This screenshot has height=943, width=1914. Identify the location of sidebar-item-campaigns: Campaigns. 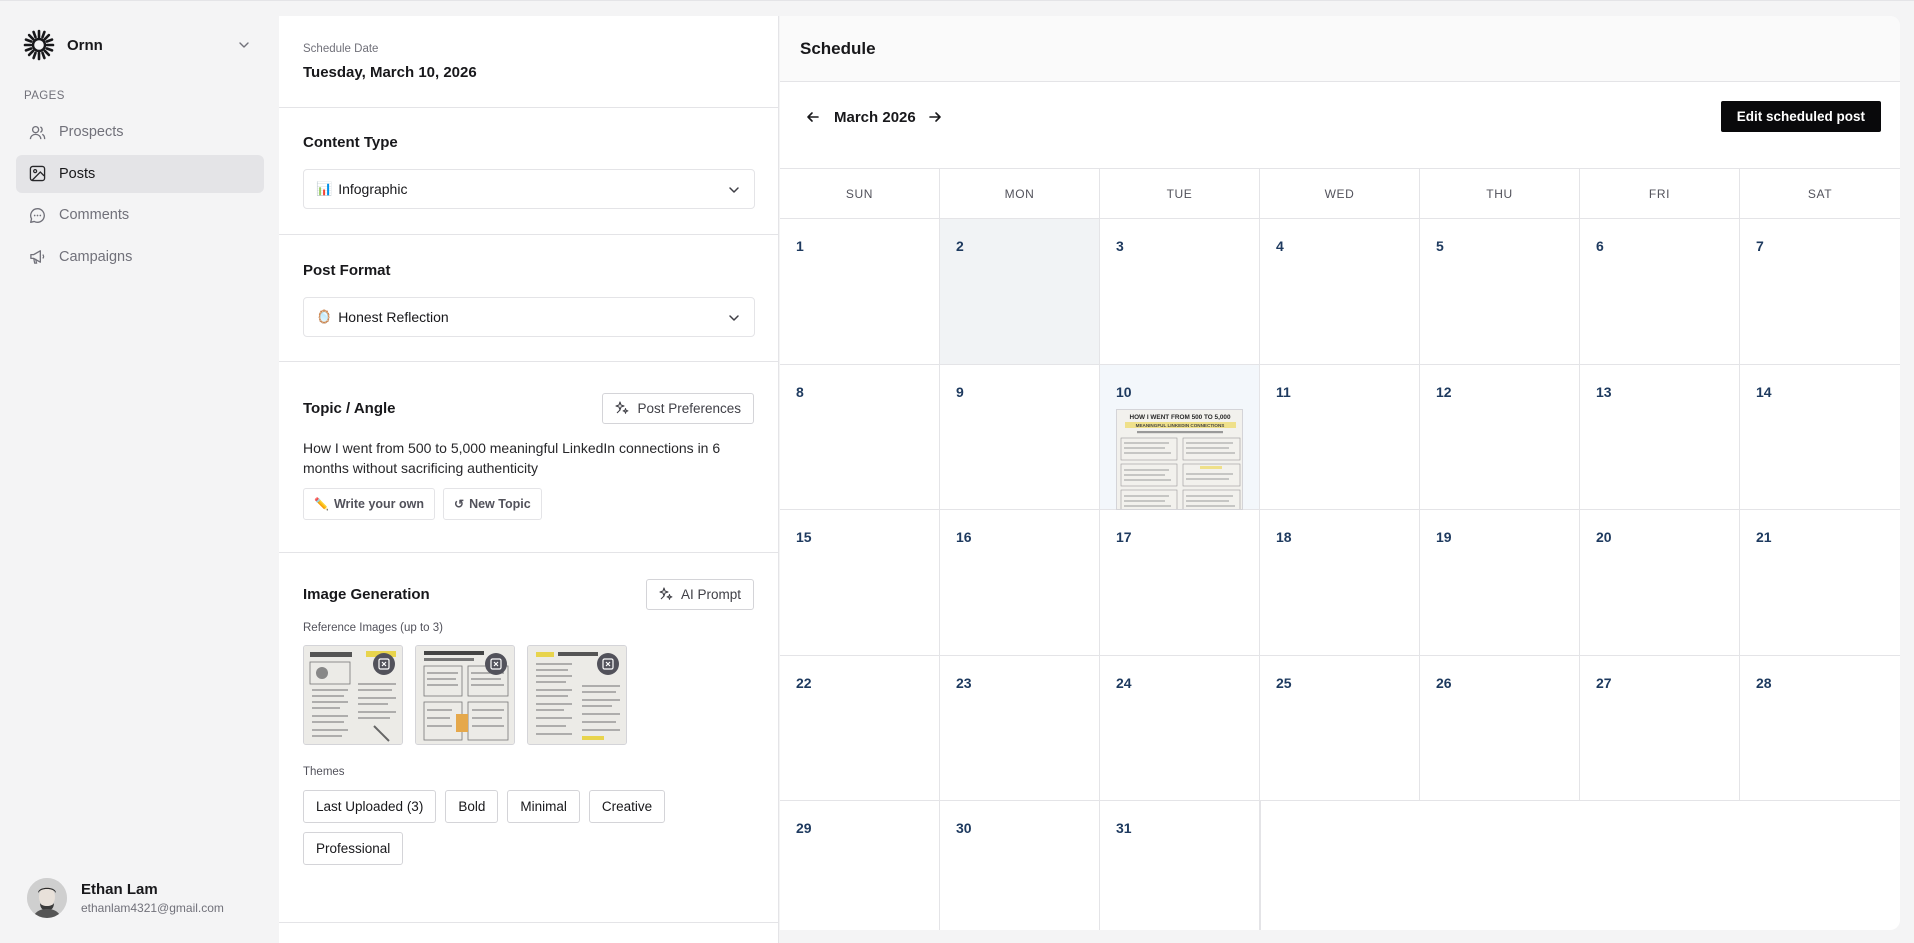
(140, 257).